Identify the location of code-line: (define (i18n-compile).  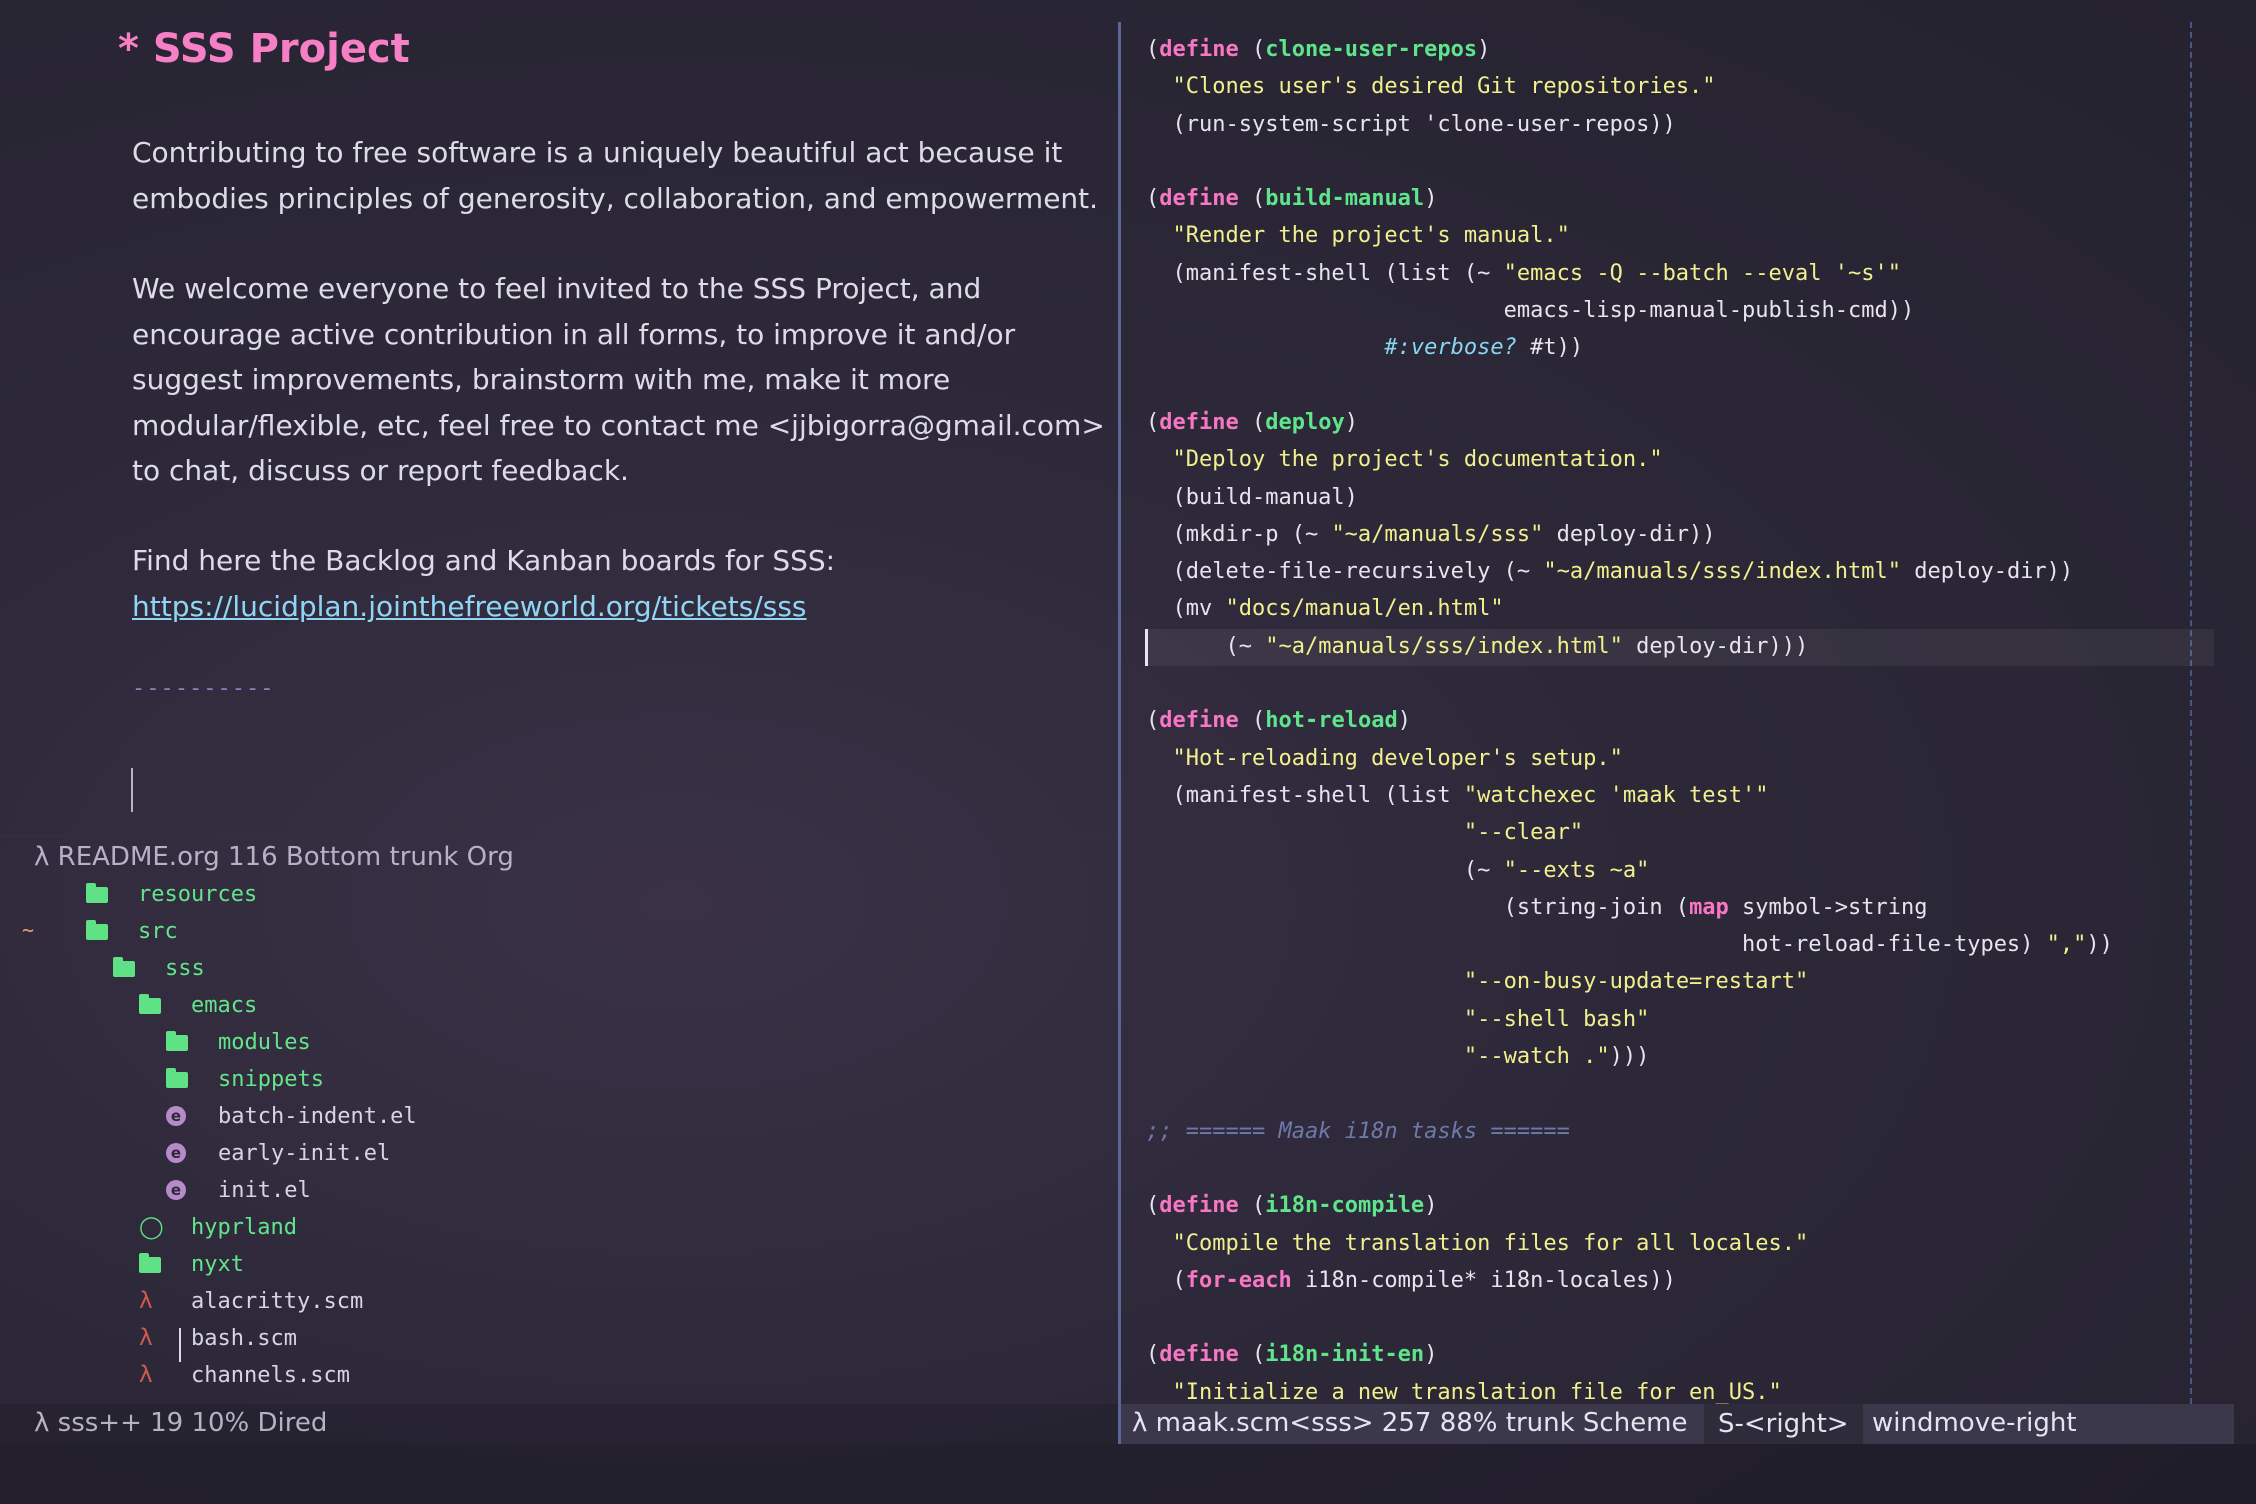
(1292, 1206).